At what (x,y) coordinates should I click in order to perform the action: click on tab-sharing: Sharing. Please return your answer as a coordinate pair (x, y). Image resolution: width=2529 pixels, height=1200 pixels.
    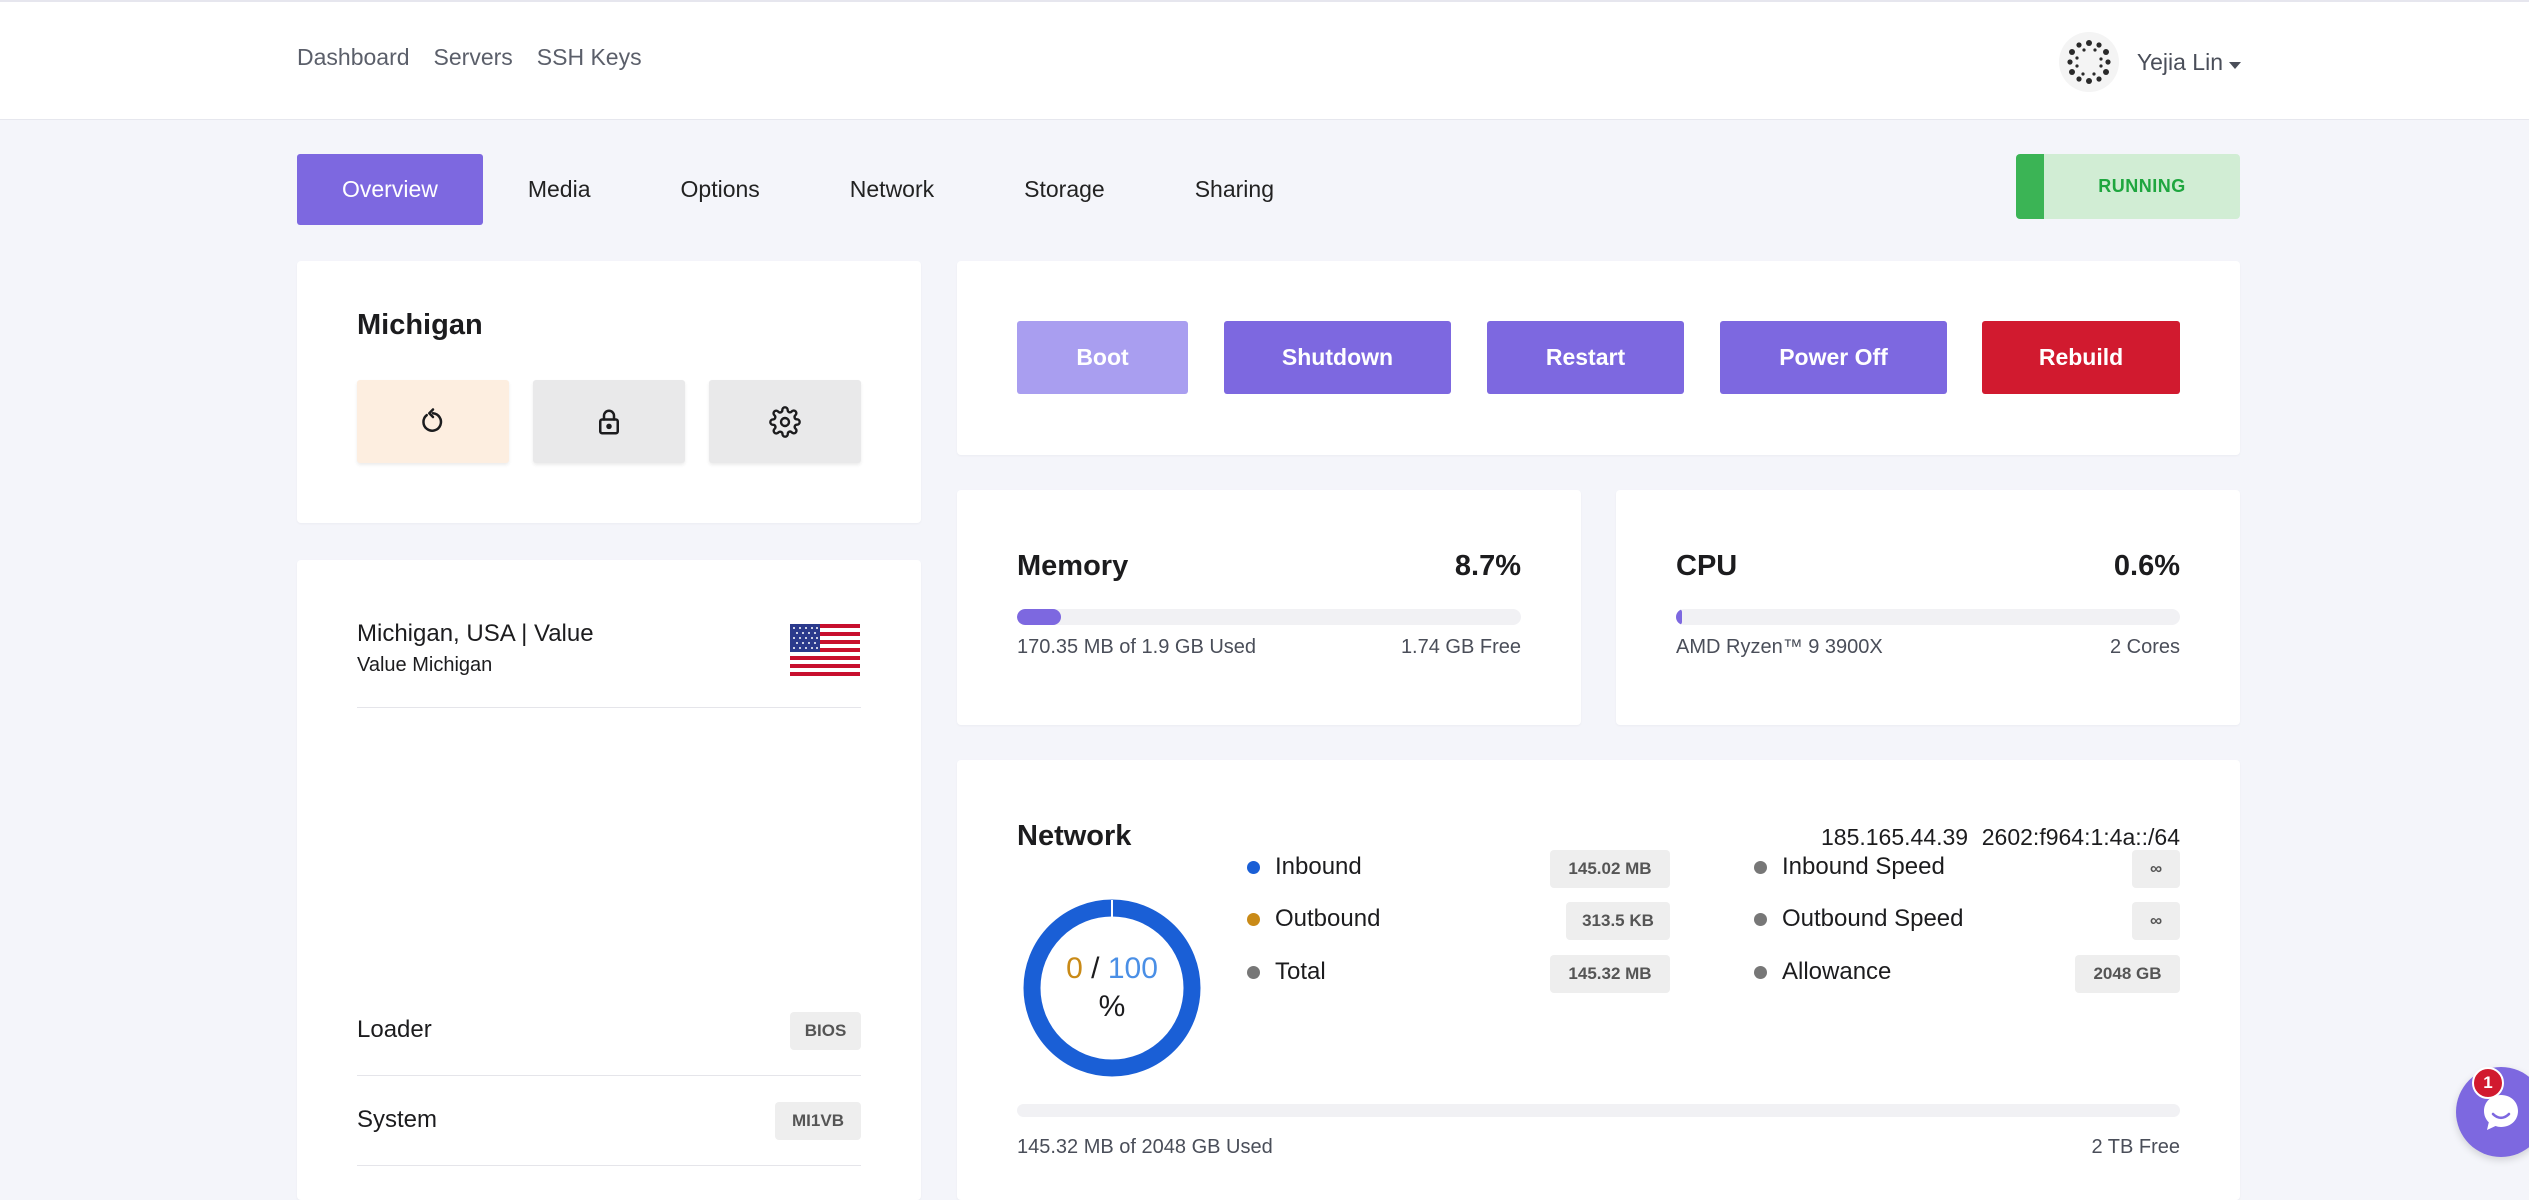
    Looking at the image, I should click on (1234, 189).